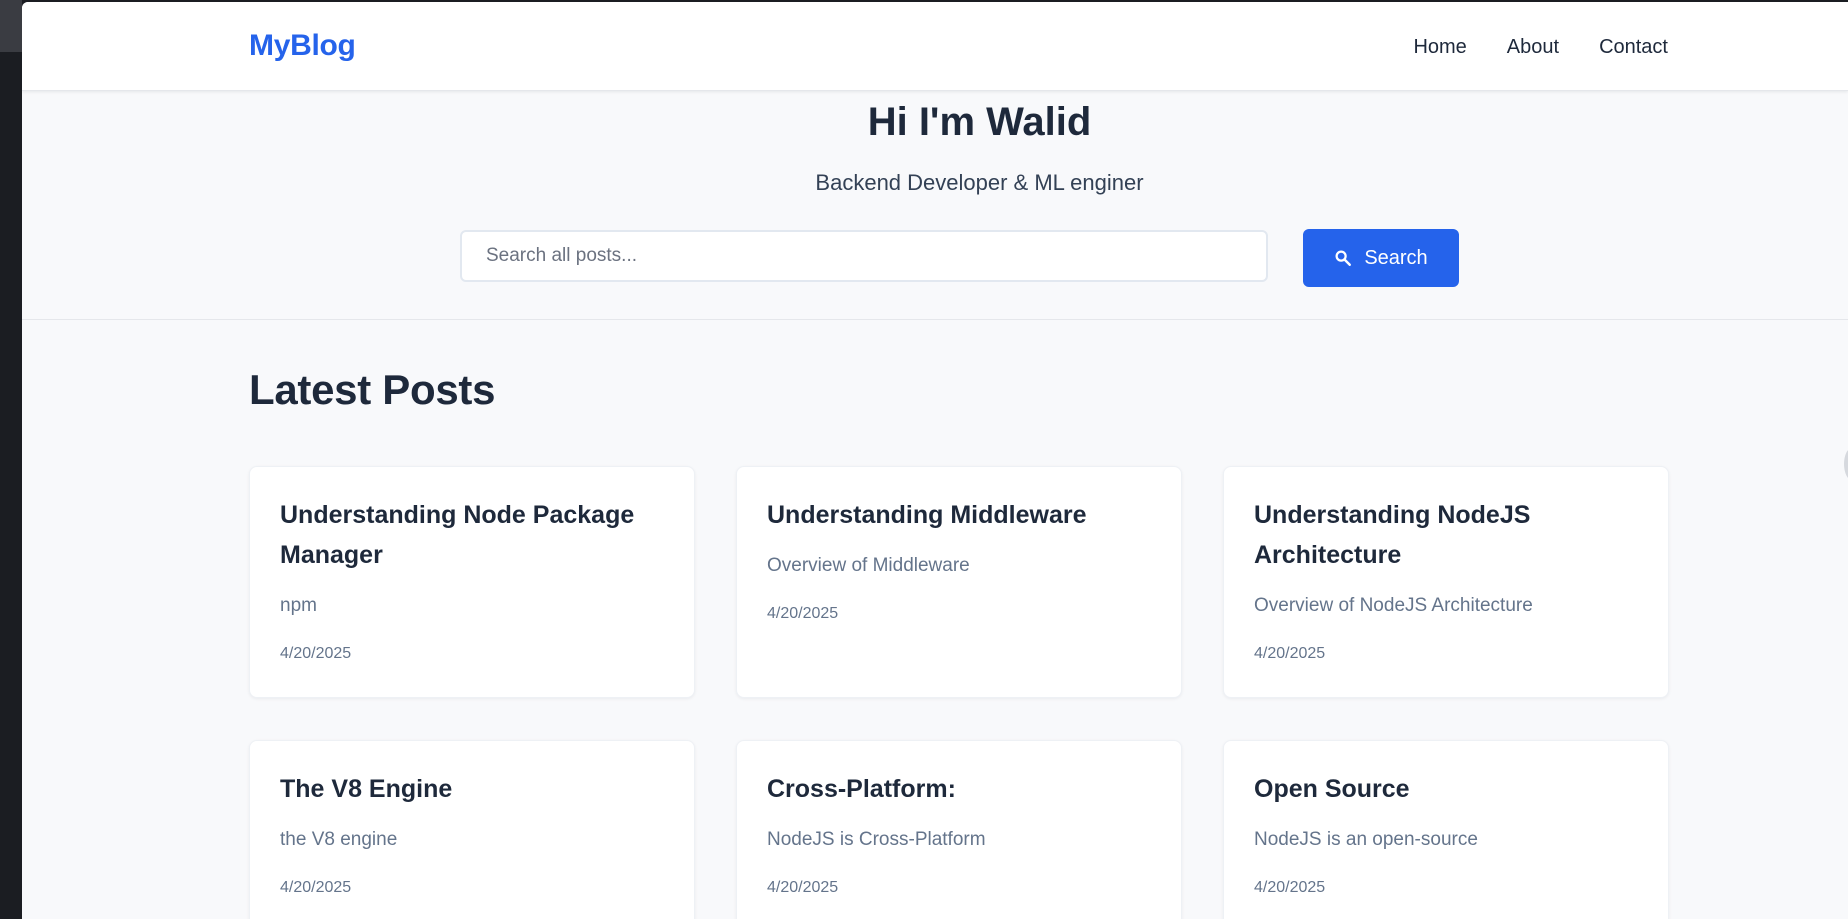 This screenshot has width=1848, height=919. What do you see at coordinates (302, 46) in the screenshot?
I see `brand-logo: MyBlog` at bounding box center [302, 46].